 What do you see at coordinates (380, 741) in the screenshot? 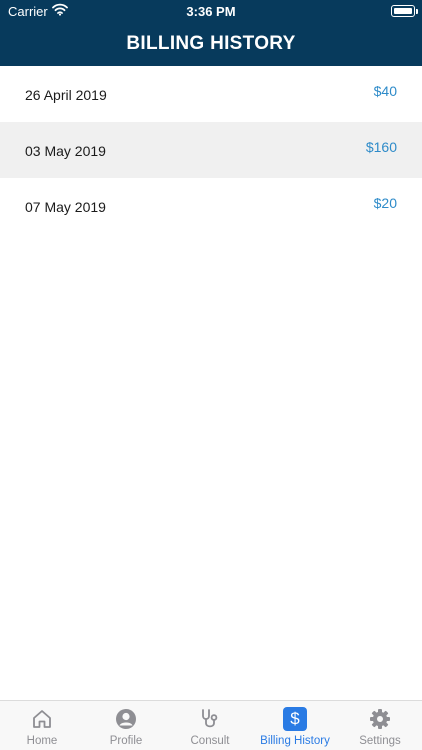
I see `tab-label: Settings` at bounding box center [380, 741].